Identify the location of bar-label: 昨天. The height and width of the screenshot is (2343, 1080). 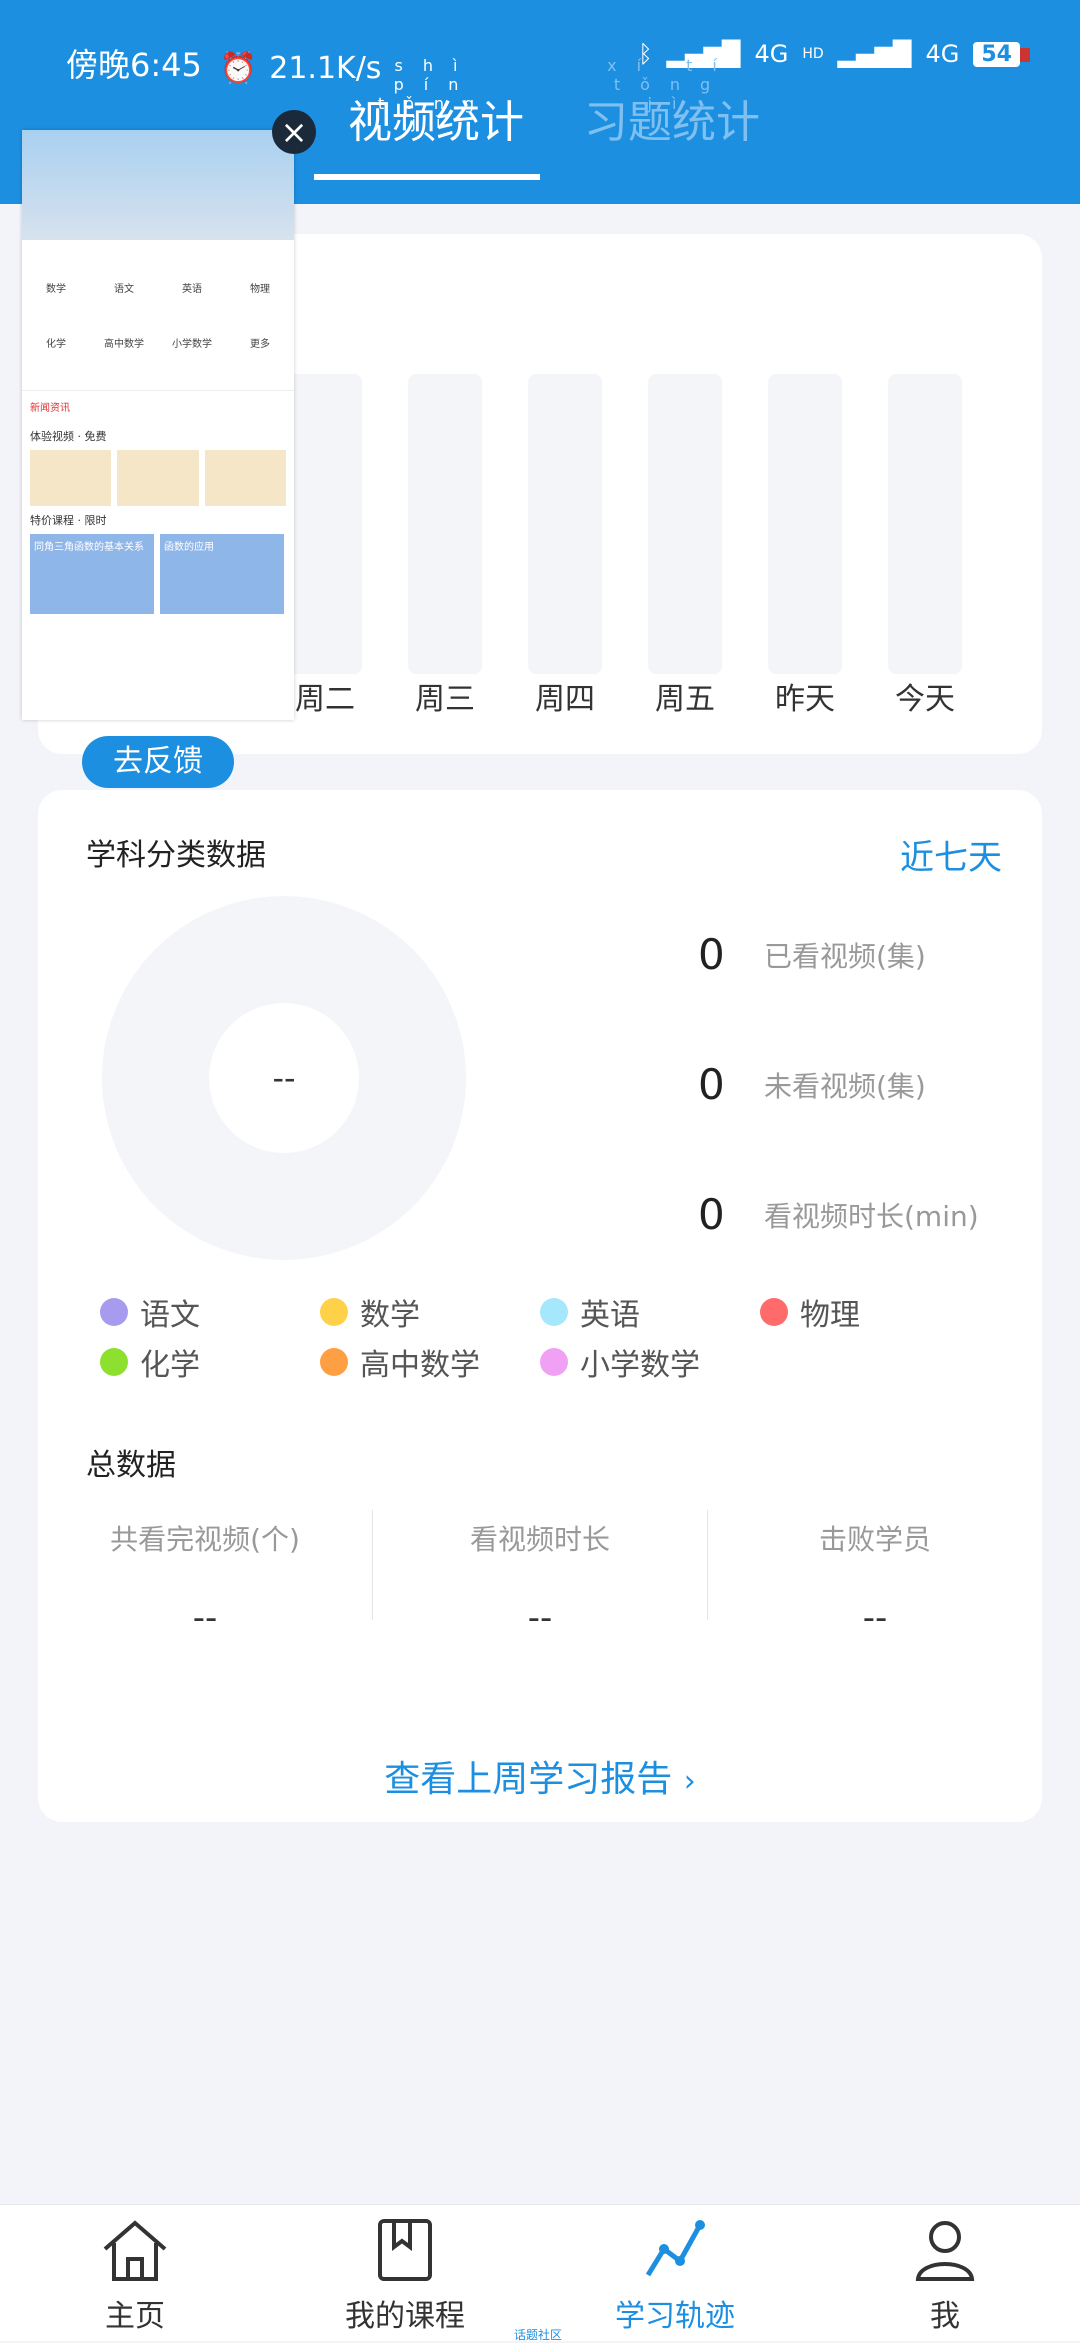
(805, 699).